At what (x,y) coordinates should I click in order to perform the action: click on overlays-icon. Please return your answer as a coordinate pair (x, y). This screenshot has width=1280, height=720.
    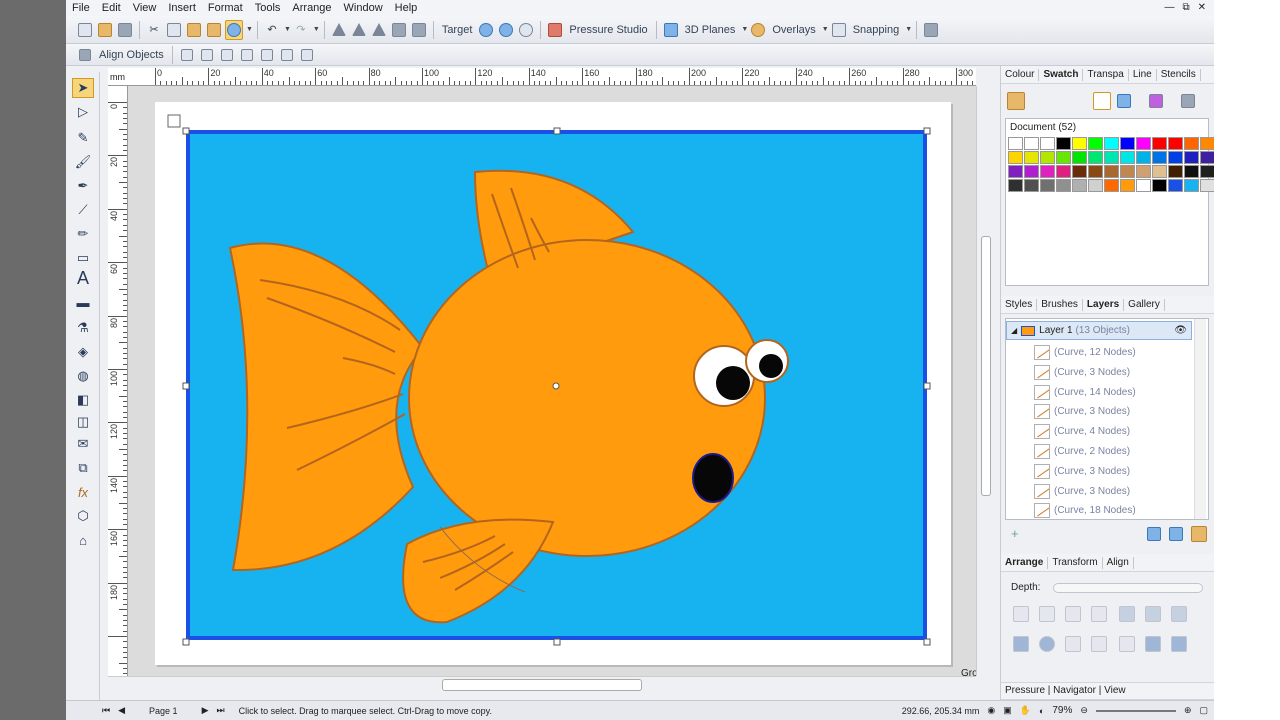
    Looking at the image, I should click on (758, 30).